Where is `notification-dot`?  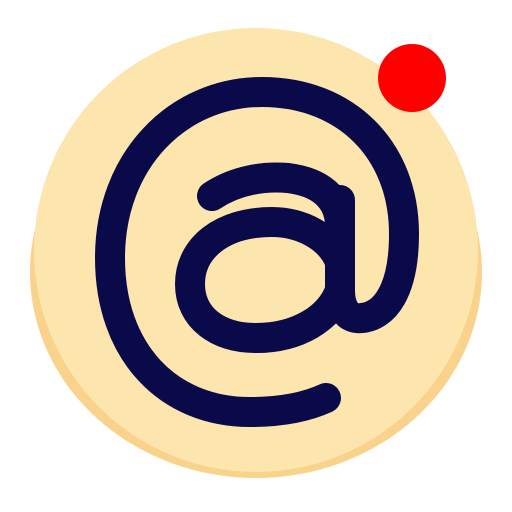 notification-dot is located at coordinates (412, 78).